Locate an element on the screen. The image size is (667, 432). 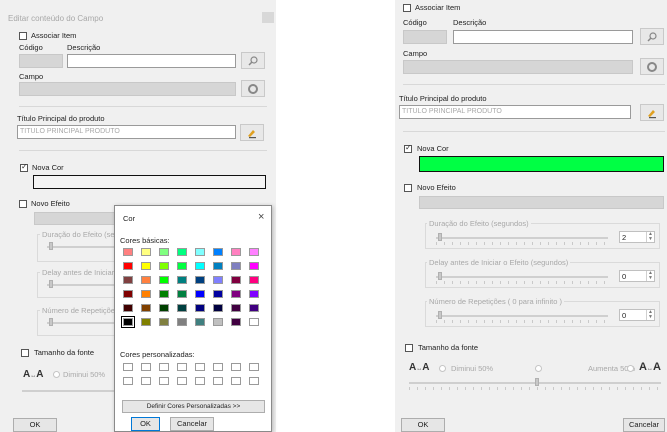
repeticoes-spinner: 0 ▲ ▼ is located at coordinates (637, 315).